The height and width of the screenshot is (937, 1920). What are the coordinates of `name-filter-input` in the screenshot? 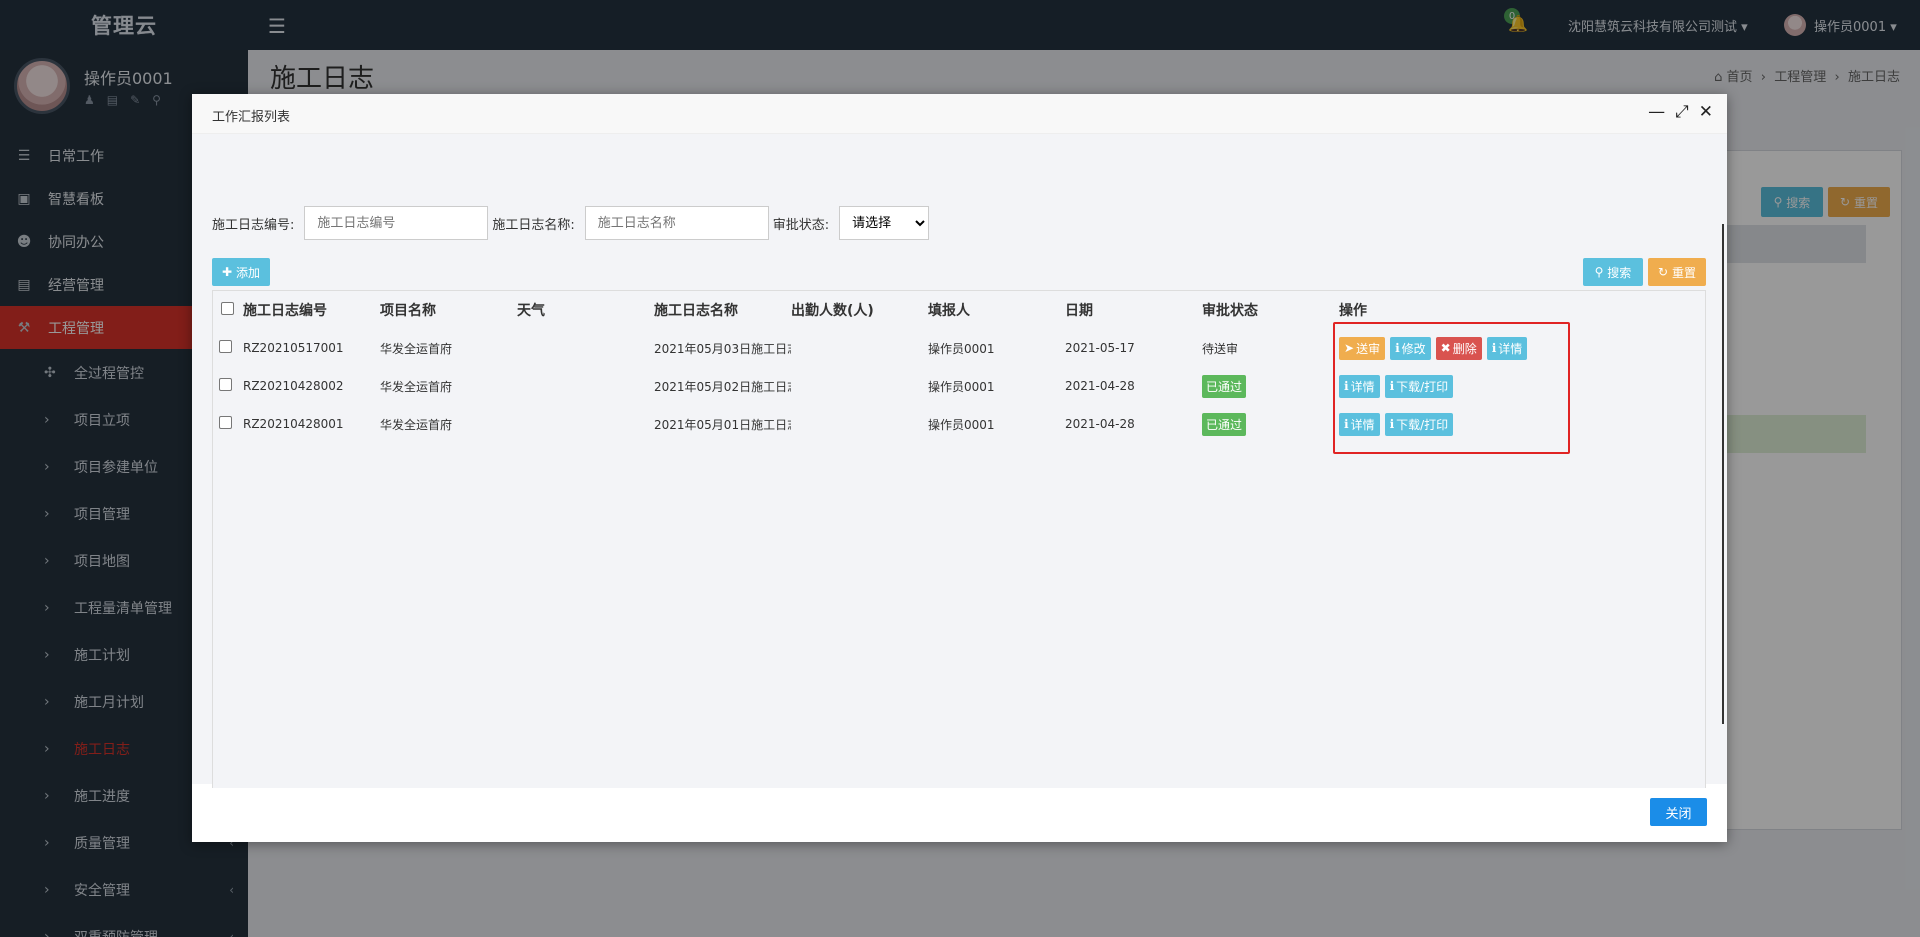 It's located at (676, 223).